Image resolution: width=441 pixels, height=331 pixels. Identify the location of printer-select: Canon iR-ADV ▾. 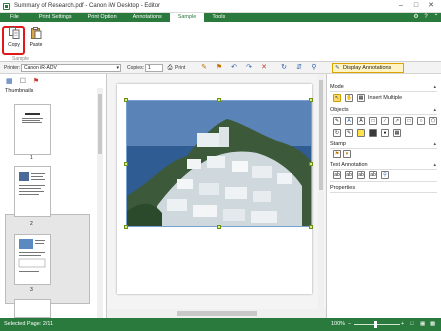
(71, 68).